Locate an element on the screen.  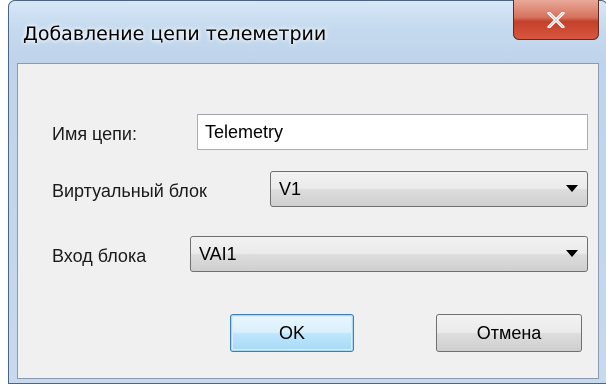
block-input-select: VAI1 is located at coordinates (389, 254).